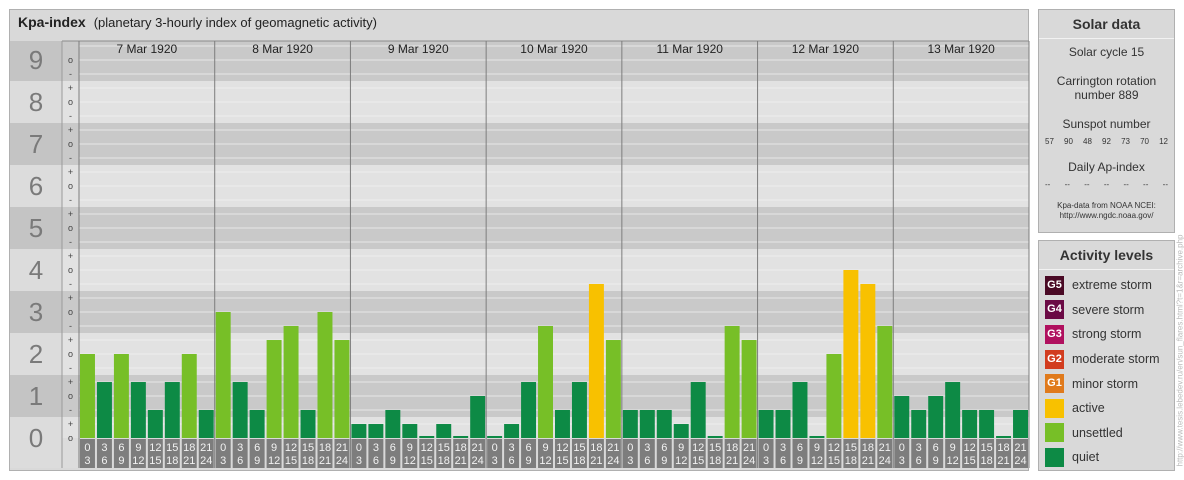 The width and height of the screenshot is (1184, 480). Describe the element at coordinates (689, 49) in the screenshot. I see `day-label: 11 Mar 1920` at that location.